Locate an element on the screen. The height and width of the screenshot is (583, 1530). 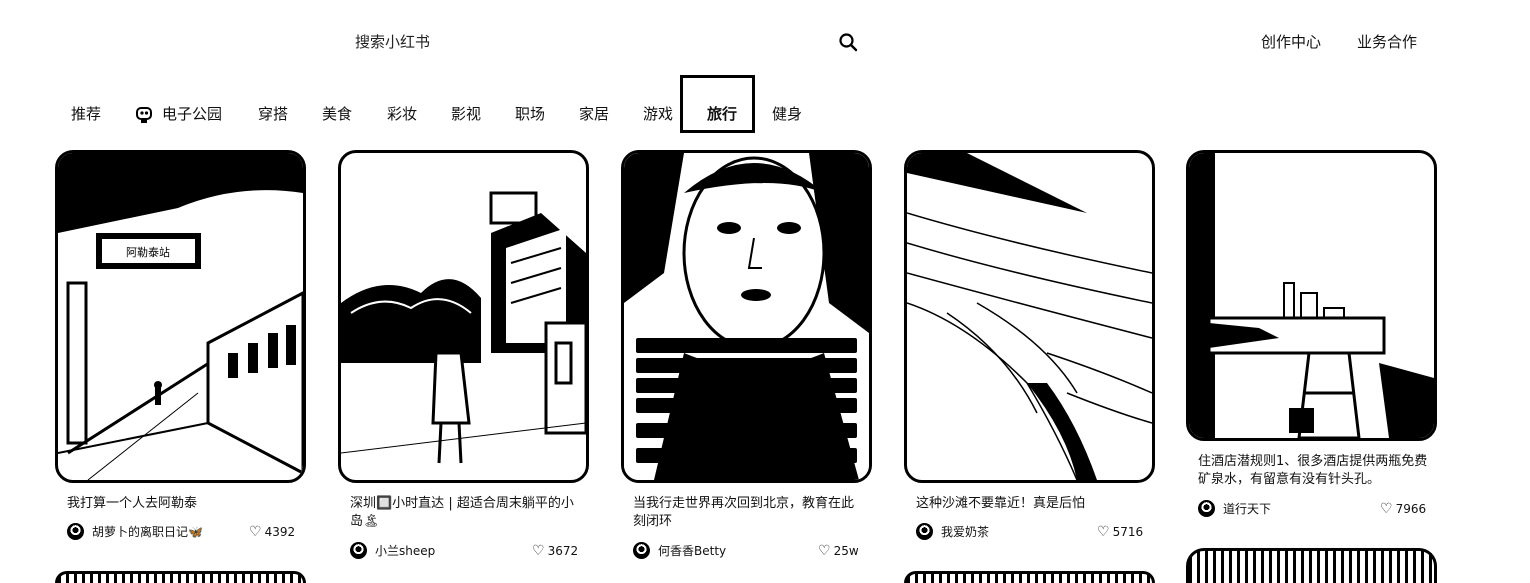
active-tab-highlight is located at coordinates (717, 104).